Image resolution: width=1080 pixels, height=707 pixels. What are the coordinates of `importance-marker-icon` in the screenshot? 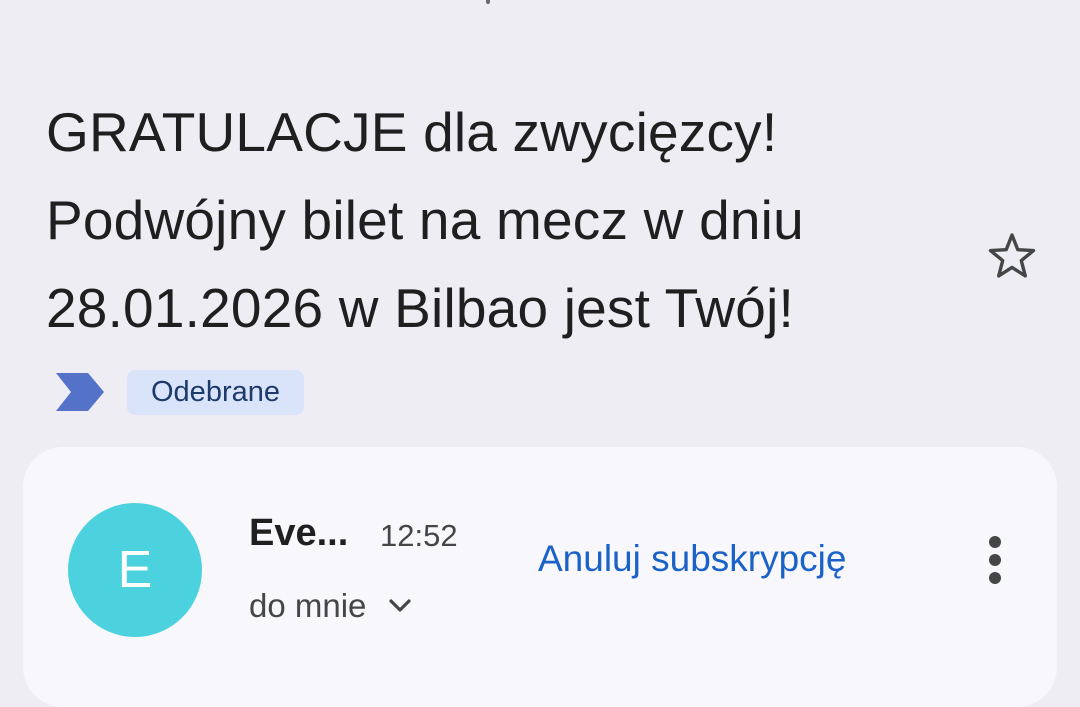 It's located at (81, 392).